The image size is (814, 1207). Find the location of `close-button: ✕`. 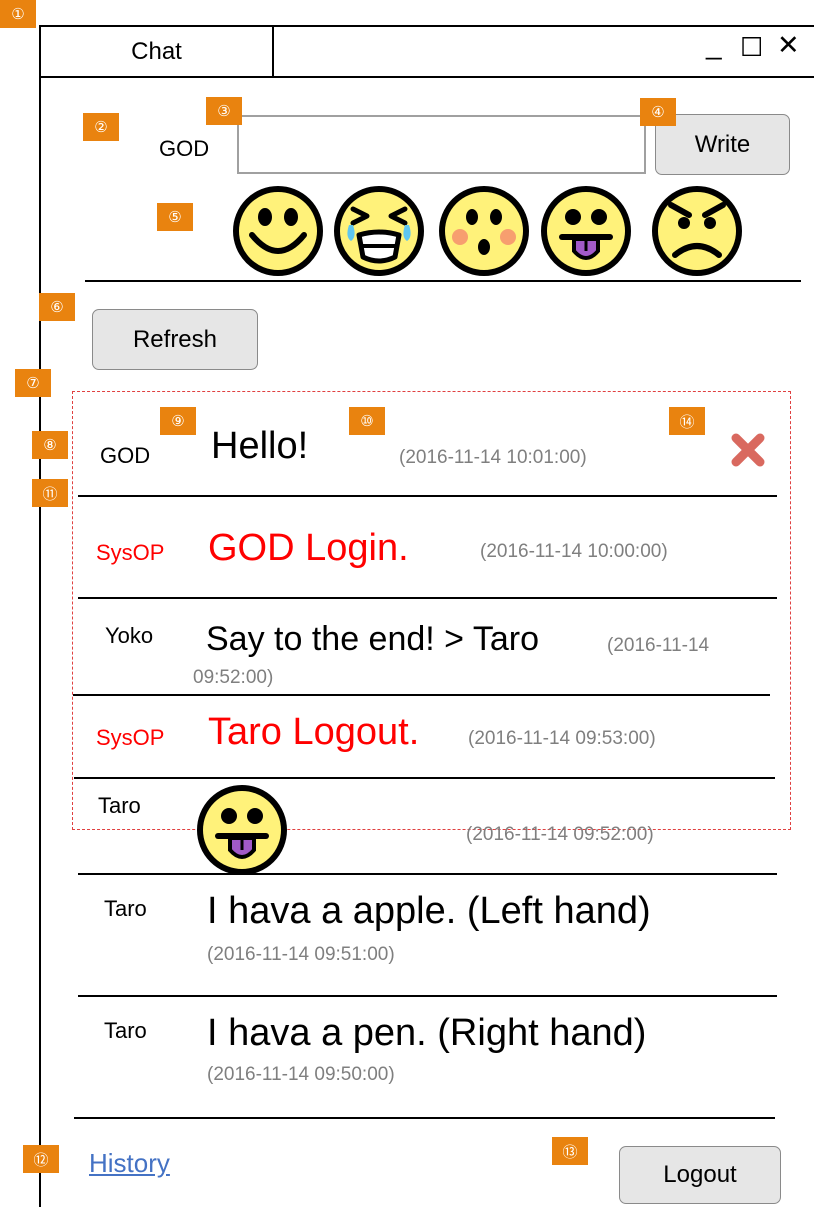

close-button: ✕ is located at coordinates (788, 45).